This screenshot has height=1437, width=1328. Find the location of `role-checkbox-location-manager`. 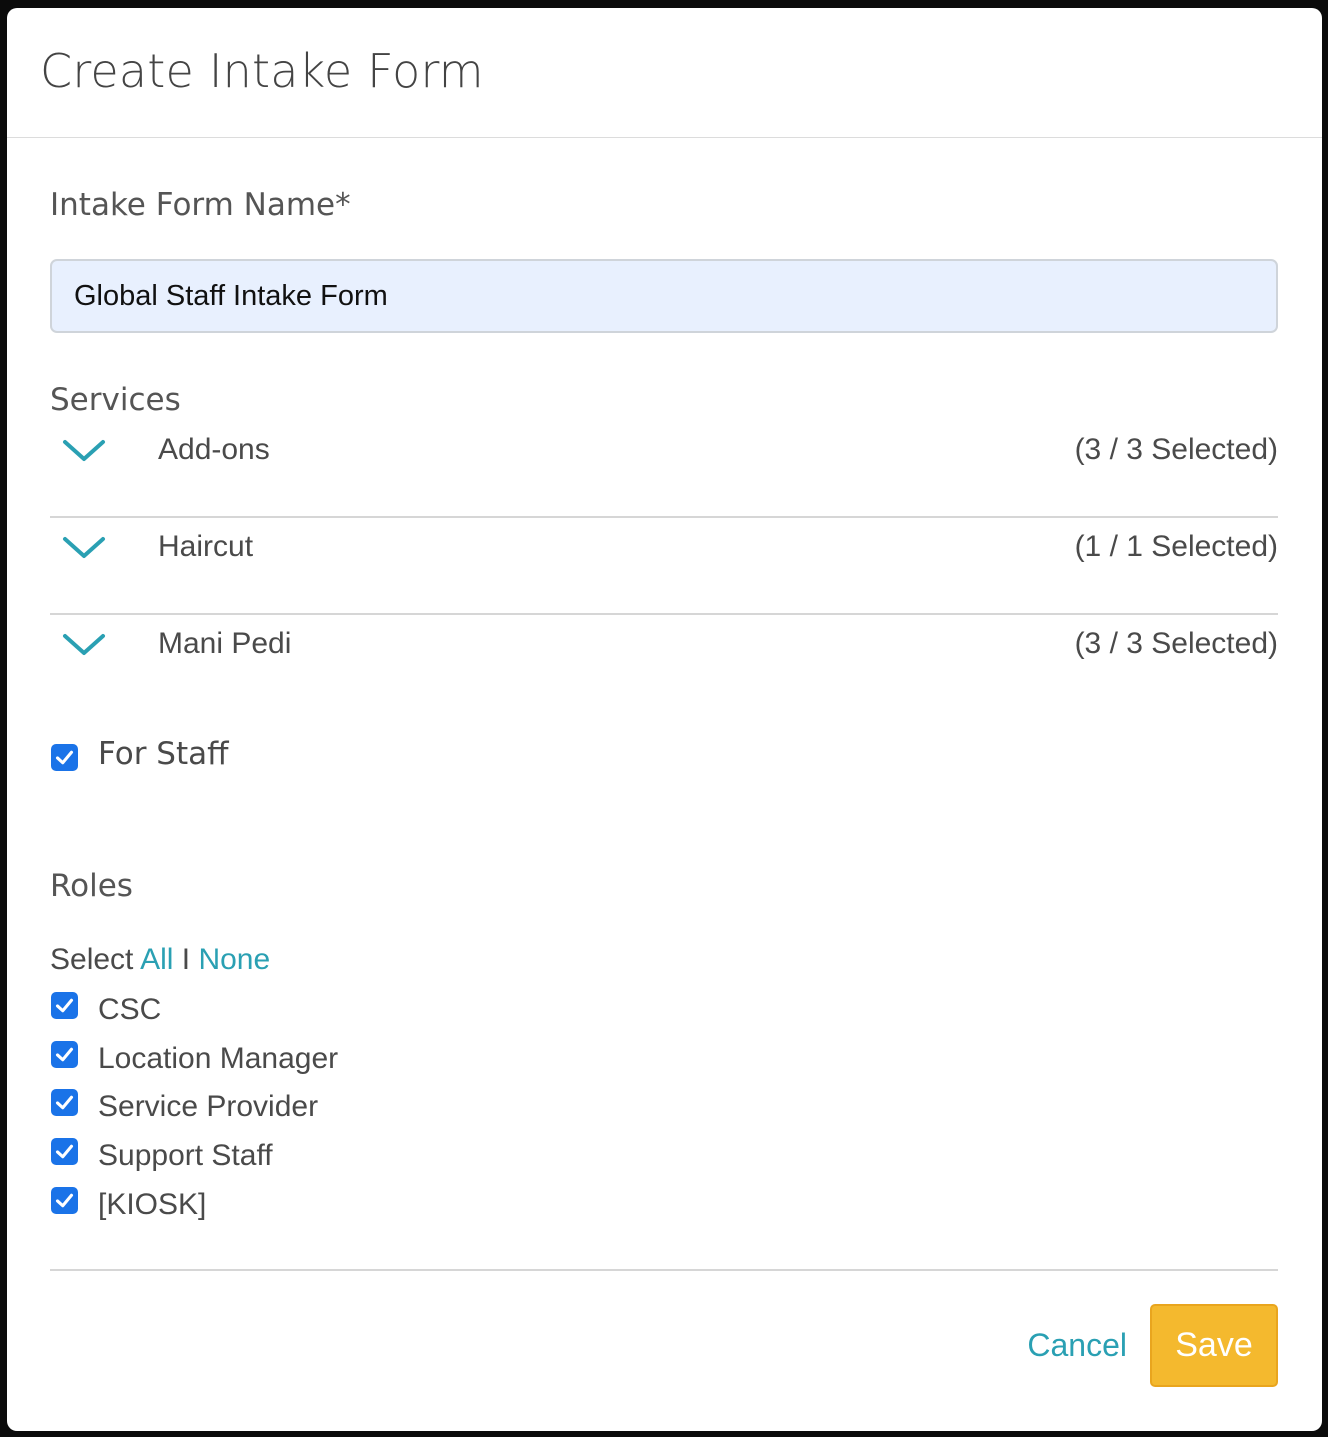

role-checkbox-location-manager is located at coordinates (64, 1054).